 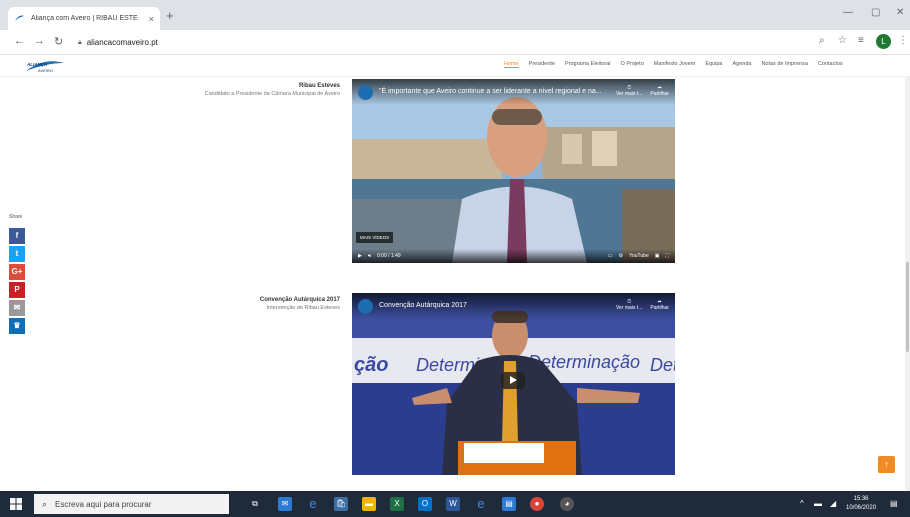 What do you see at coordinates (17, 290) in the screenshot?
I see `pinterest-share-icon: P` at bounding box center [17, 290].